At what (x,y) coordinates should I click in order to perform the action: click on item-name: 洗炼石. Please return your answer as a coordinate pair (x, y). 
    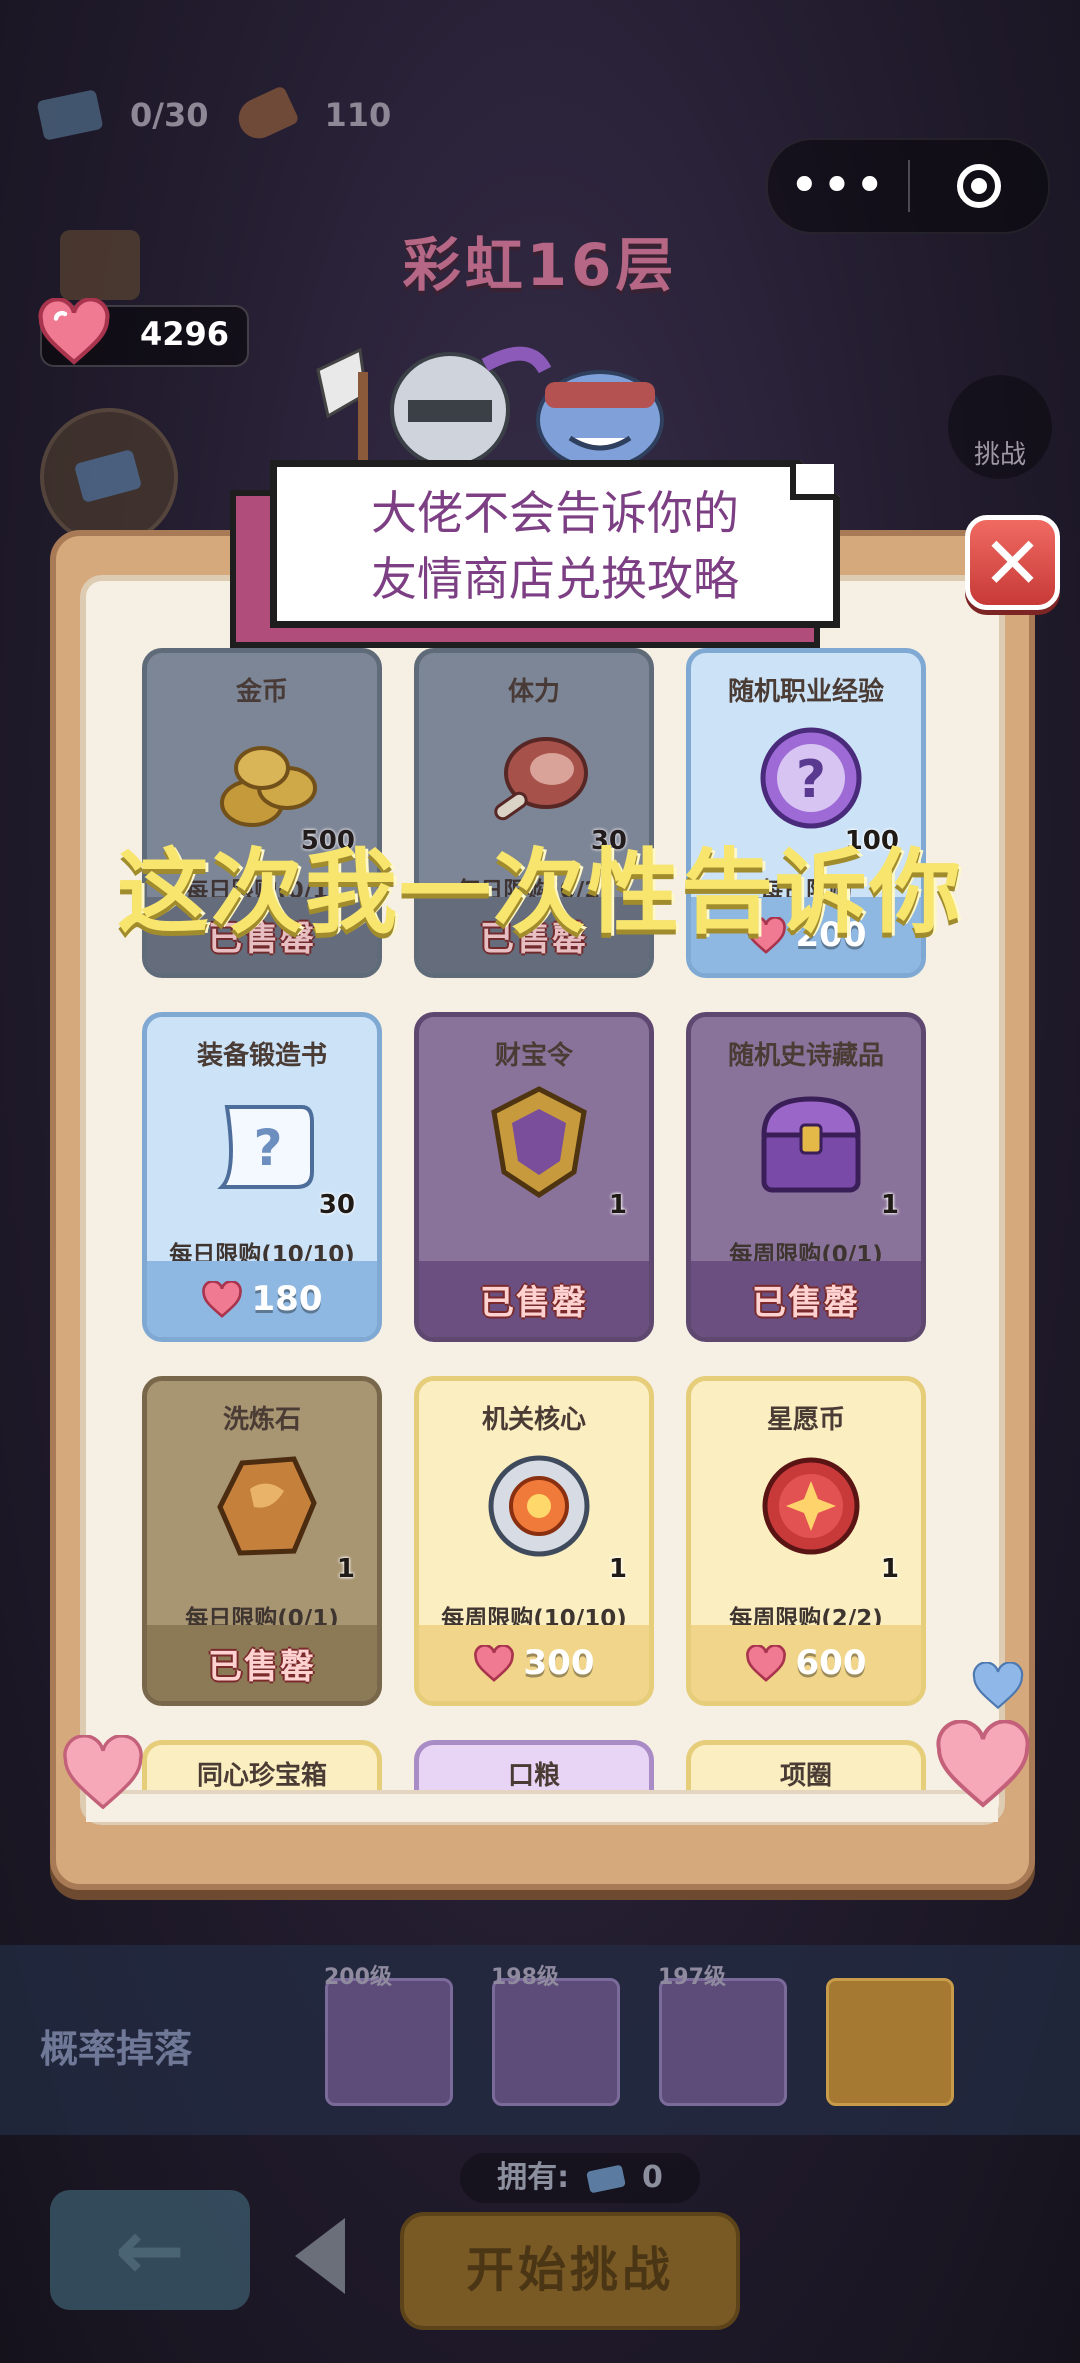
    Looking at the image, I should click on (261, 1420).